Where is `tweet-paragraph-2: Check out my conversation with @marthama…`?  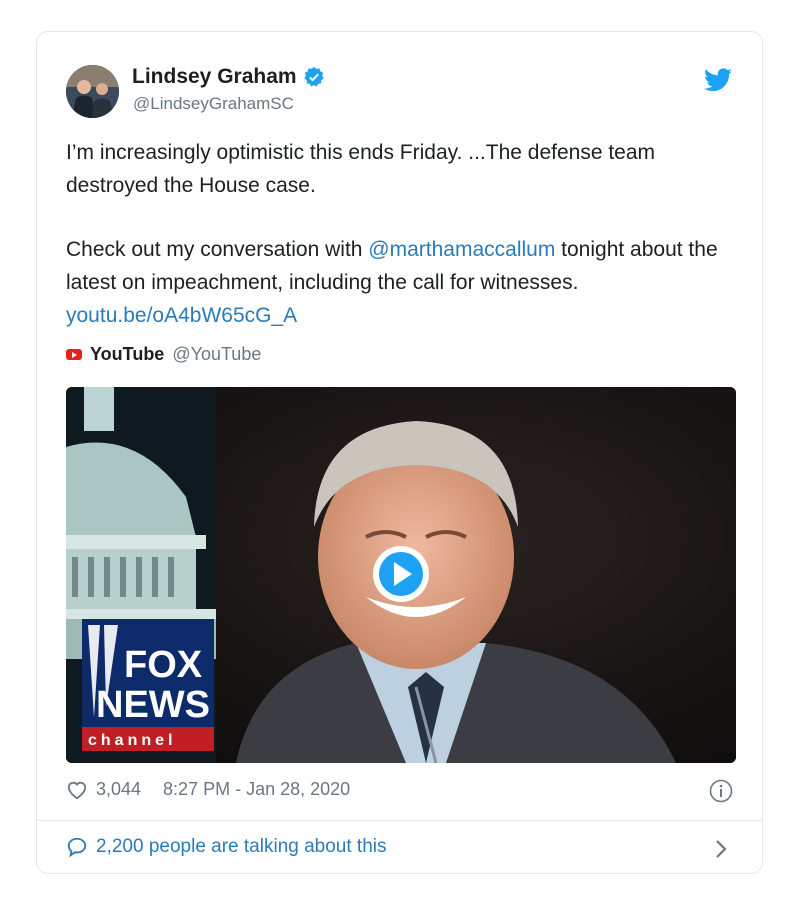 tweet-paragraph-2: Check out my conversation with @marthama… is located at coordinates (401, 282).